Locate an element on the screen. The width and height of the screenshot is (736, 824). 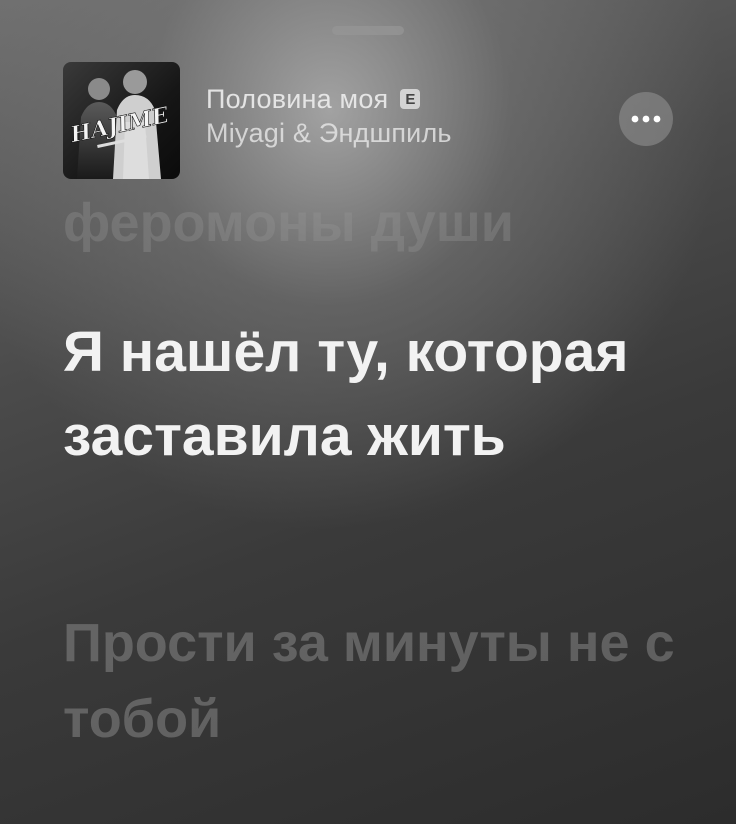
lyric-line-previous: феромоны души is located at coordinates (288, 223).